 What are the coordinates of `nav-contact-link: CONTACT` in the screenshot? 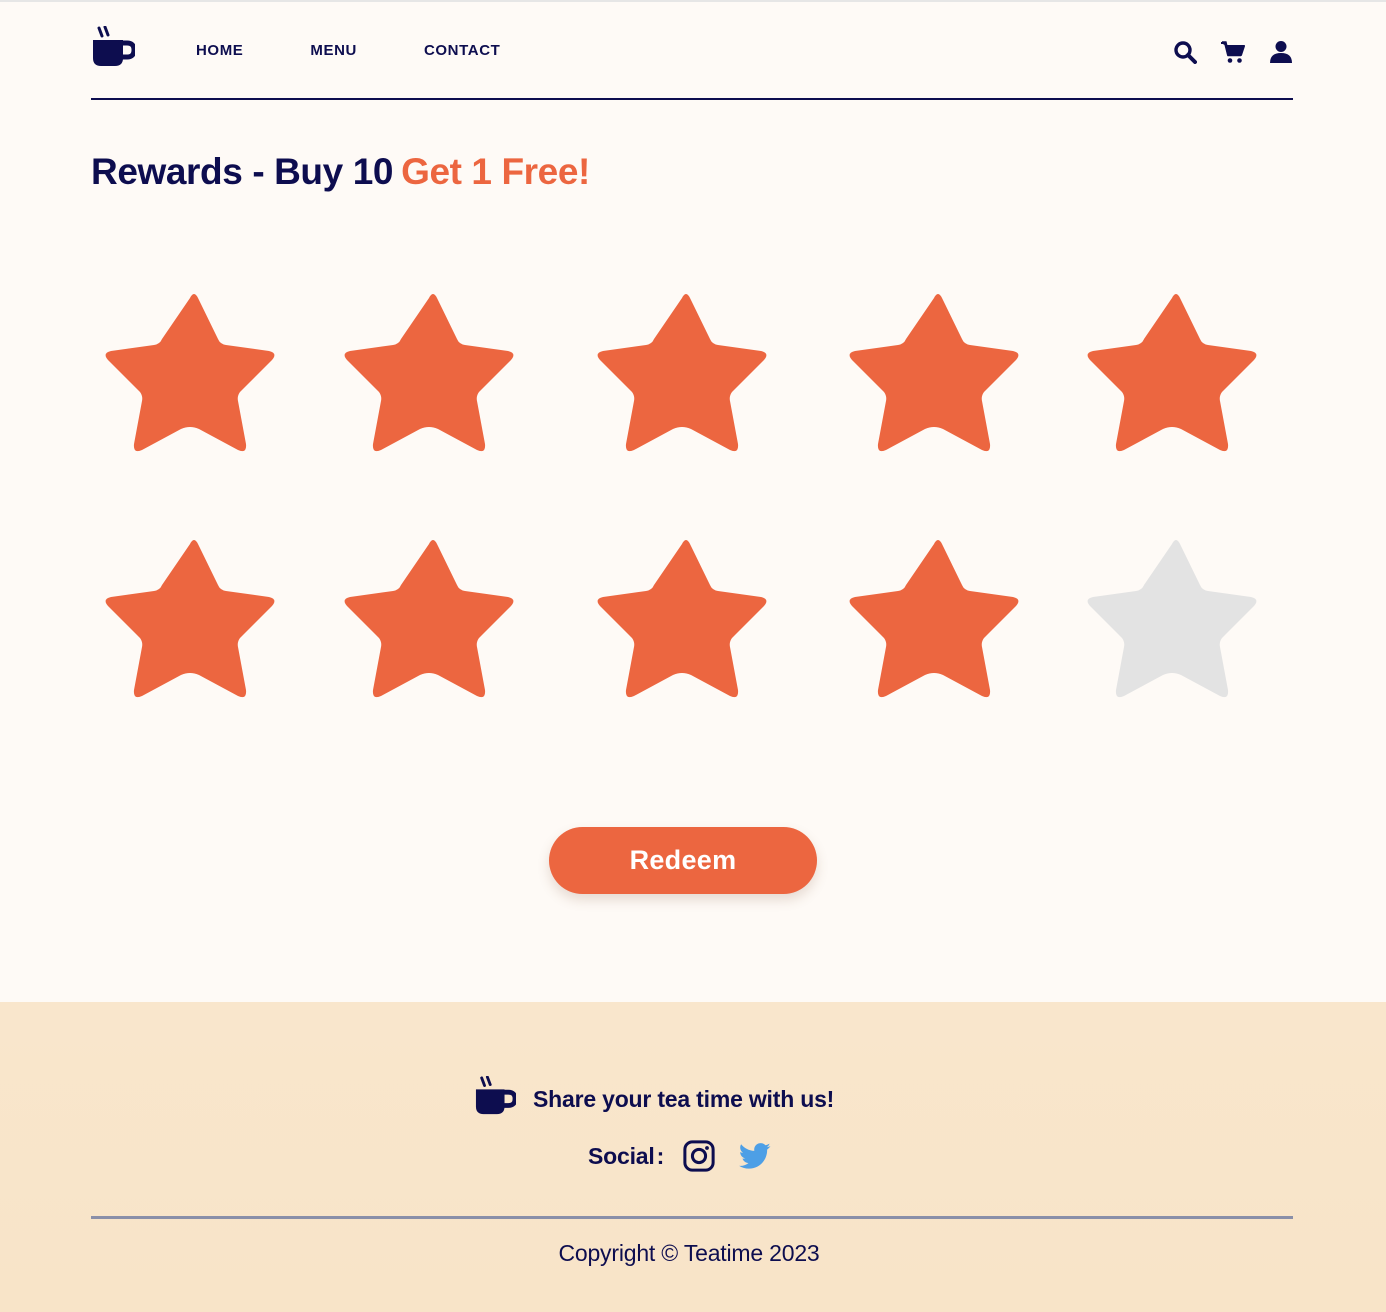 It's located at (462, 50).